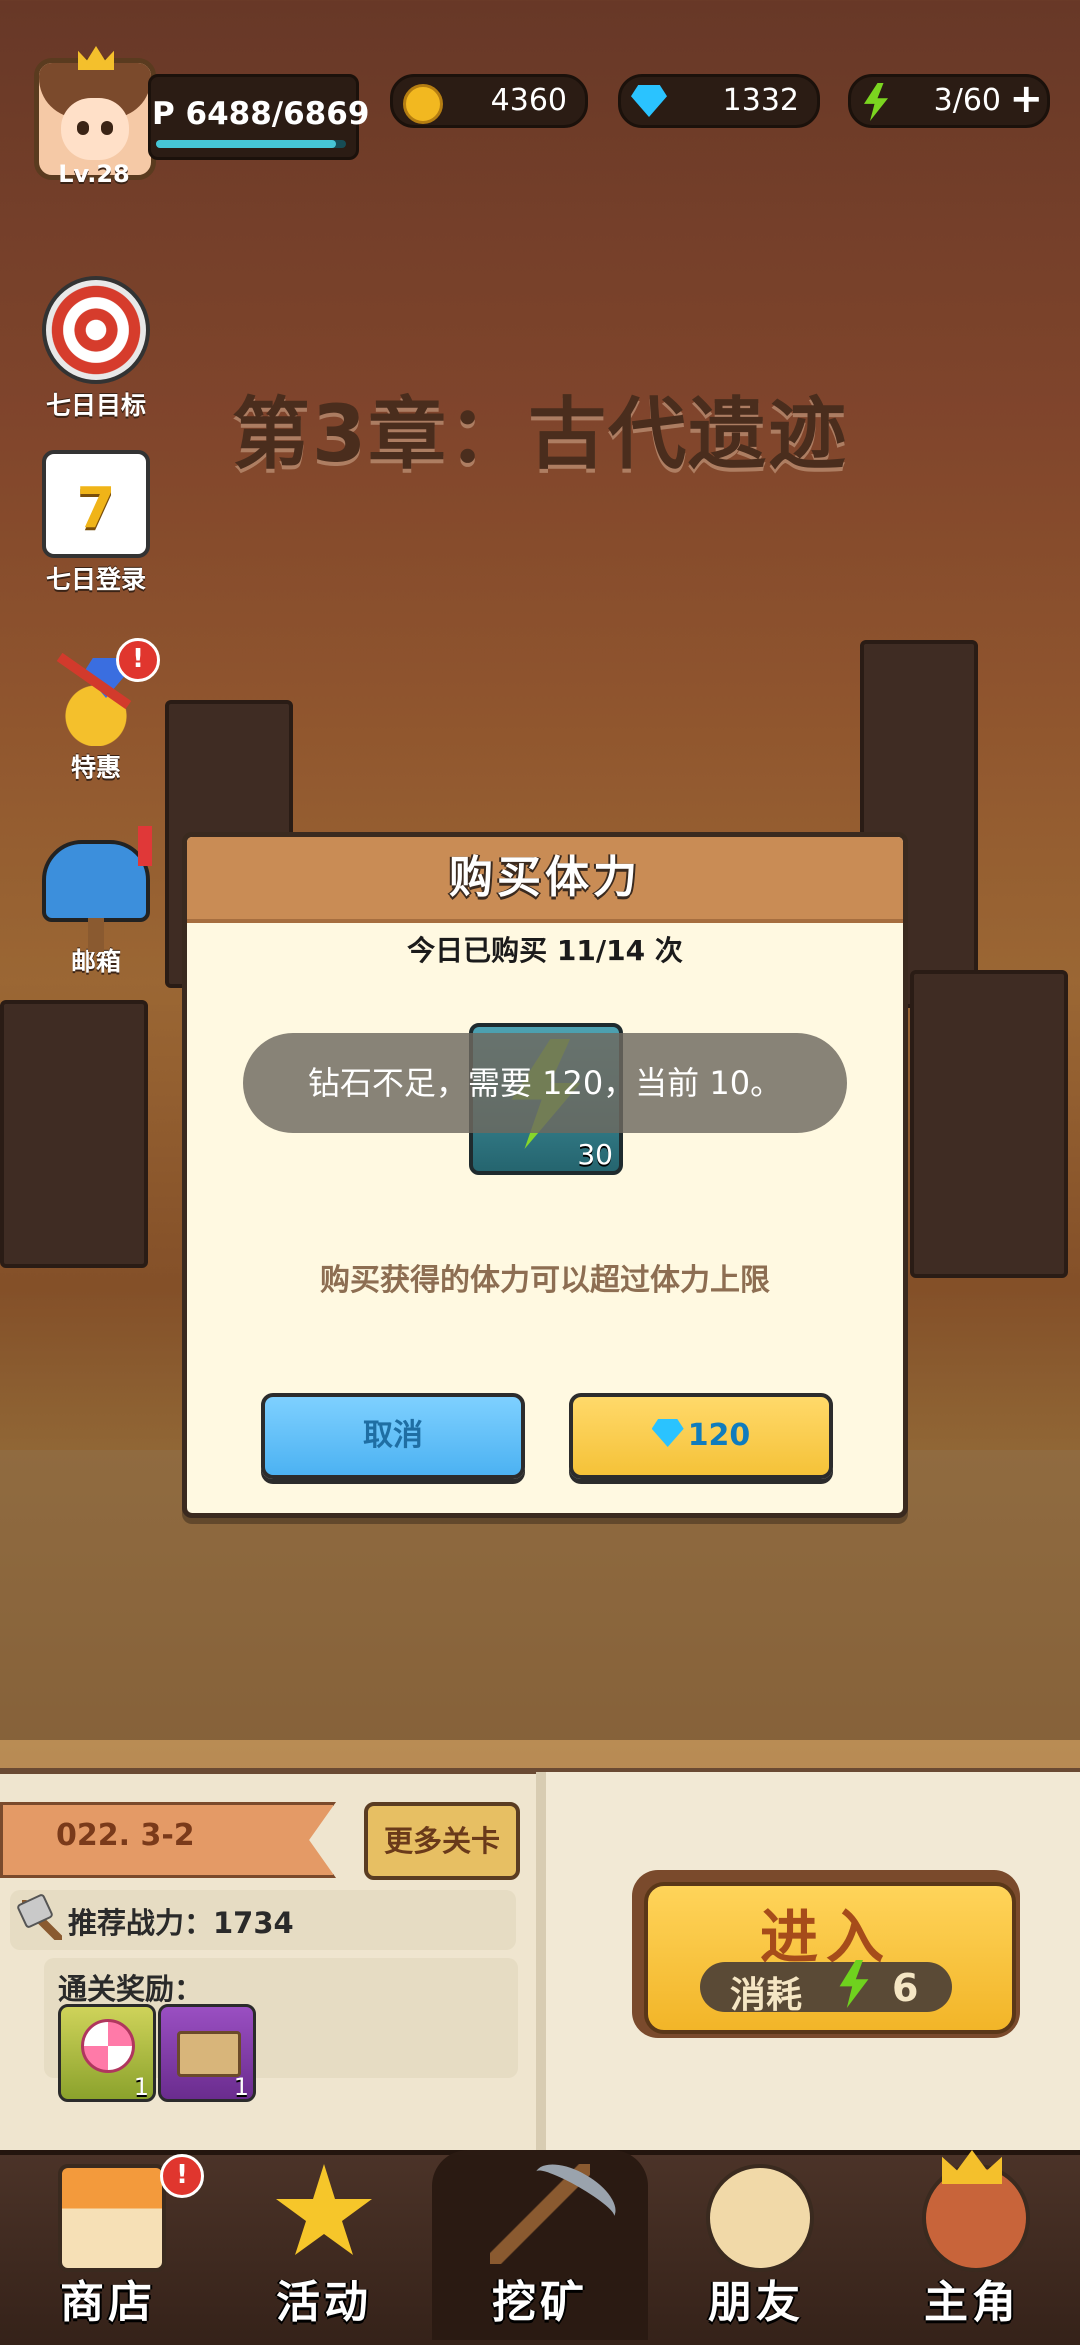 This screenshot has width=1080, height=2345. What do you see at coordinates (324, 2209) in the screenshot?
I see `star-icon` at bounding box center [324, 2209].